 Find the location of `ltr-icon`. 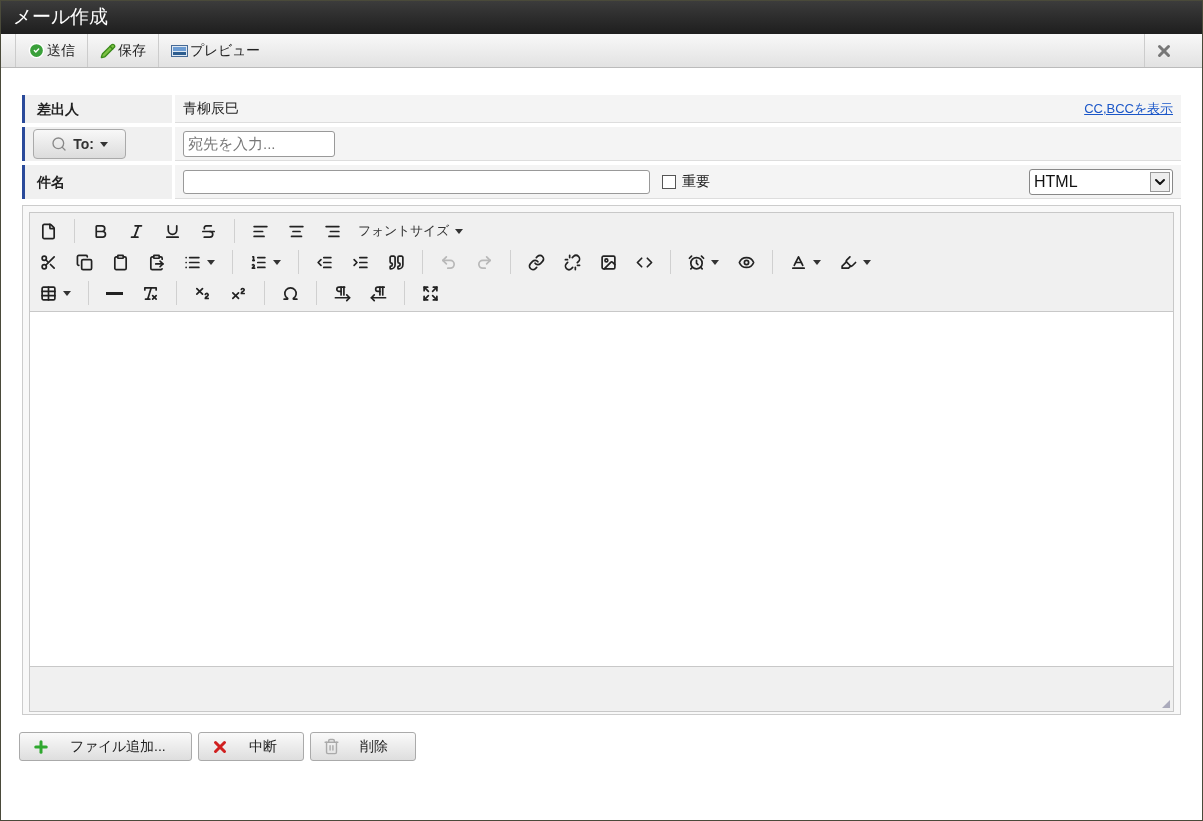

ltr-icon is located at coordinates (342, 293).